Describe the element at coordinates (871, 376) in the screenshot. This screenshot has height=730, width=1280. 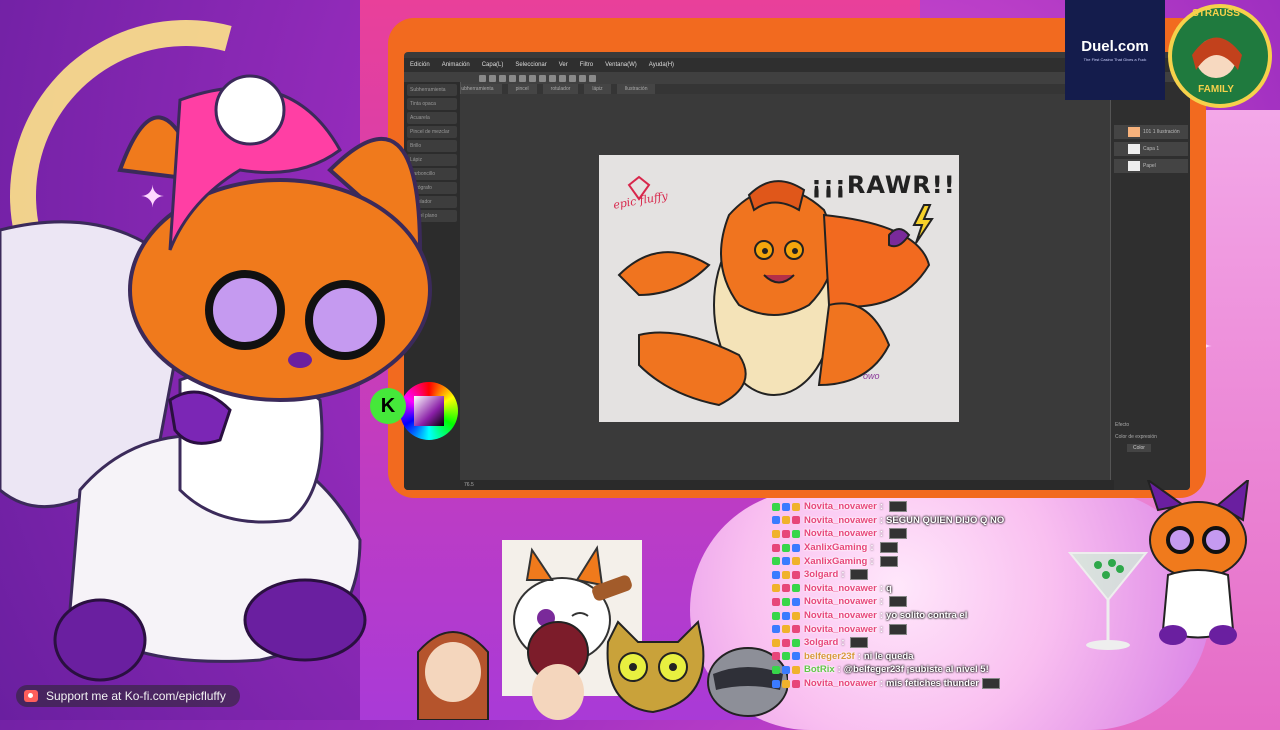
I see `artwork-owo-text: owo` at that location.